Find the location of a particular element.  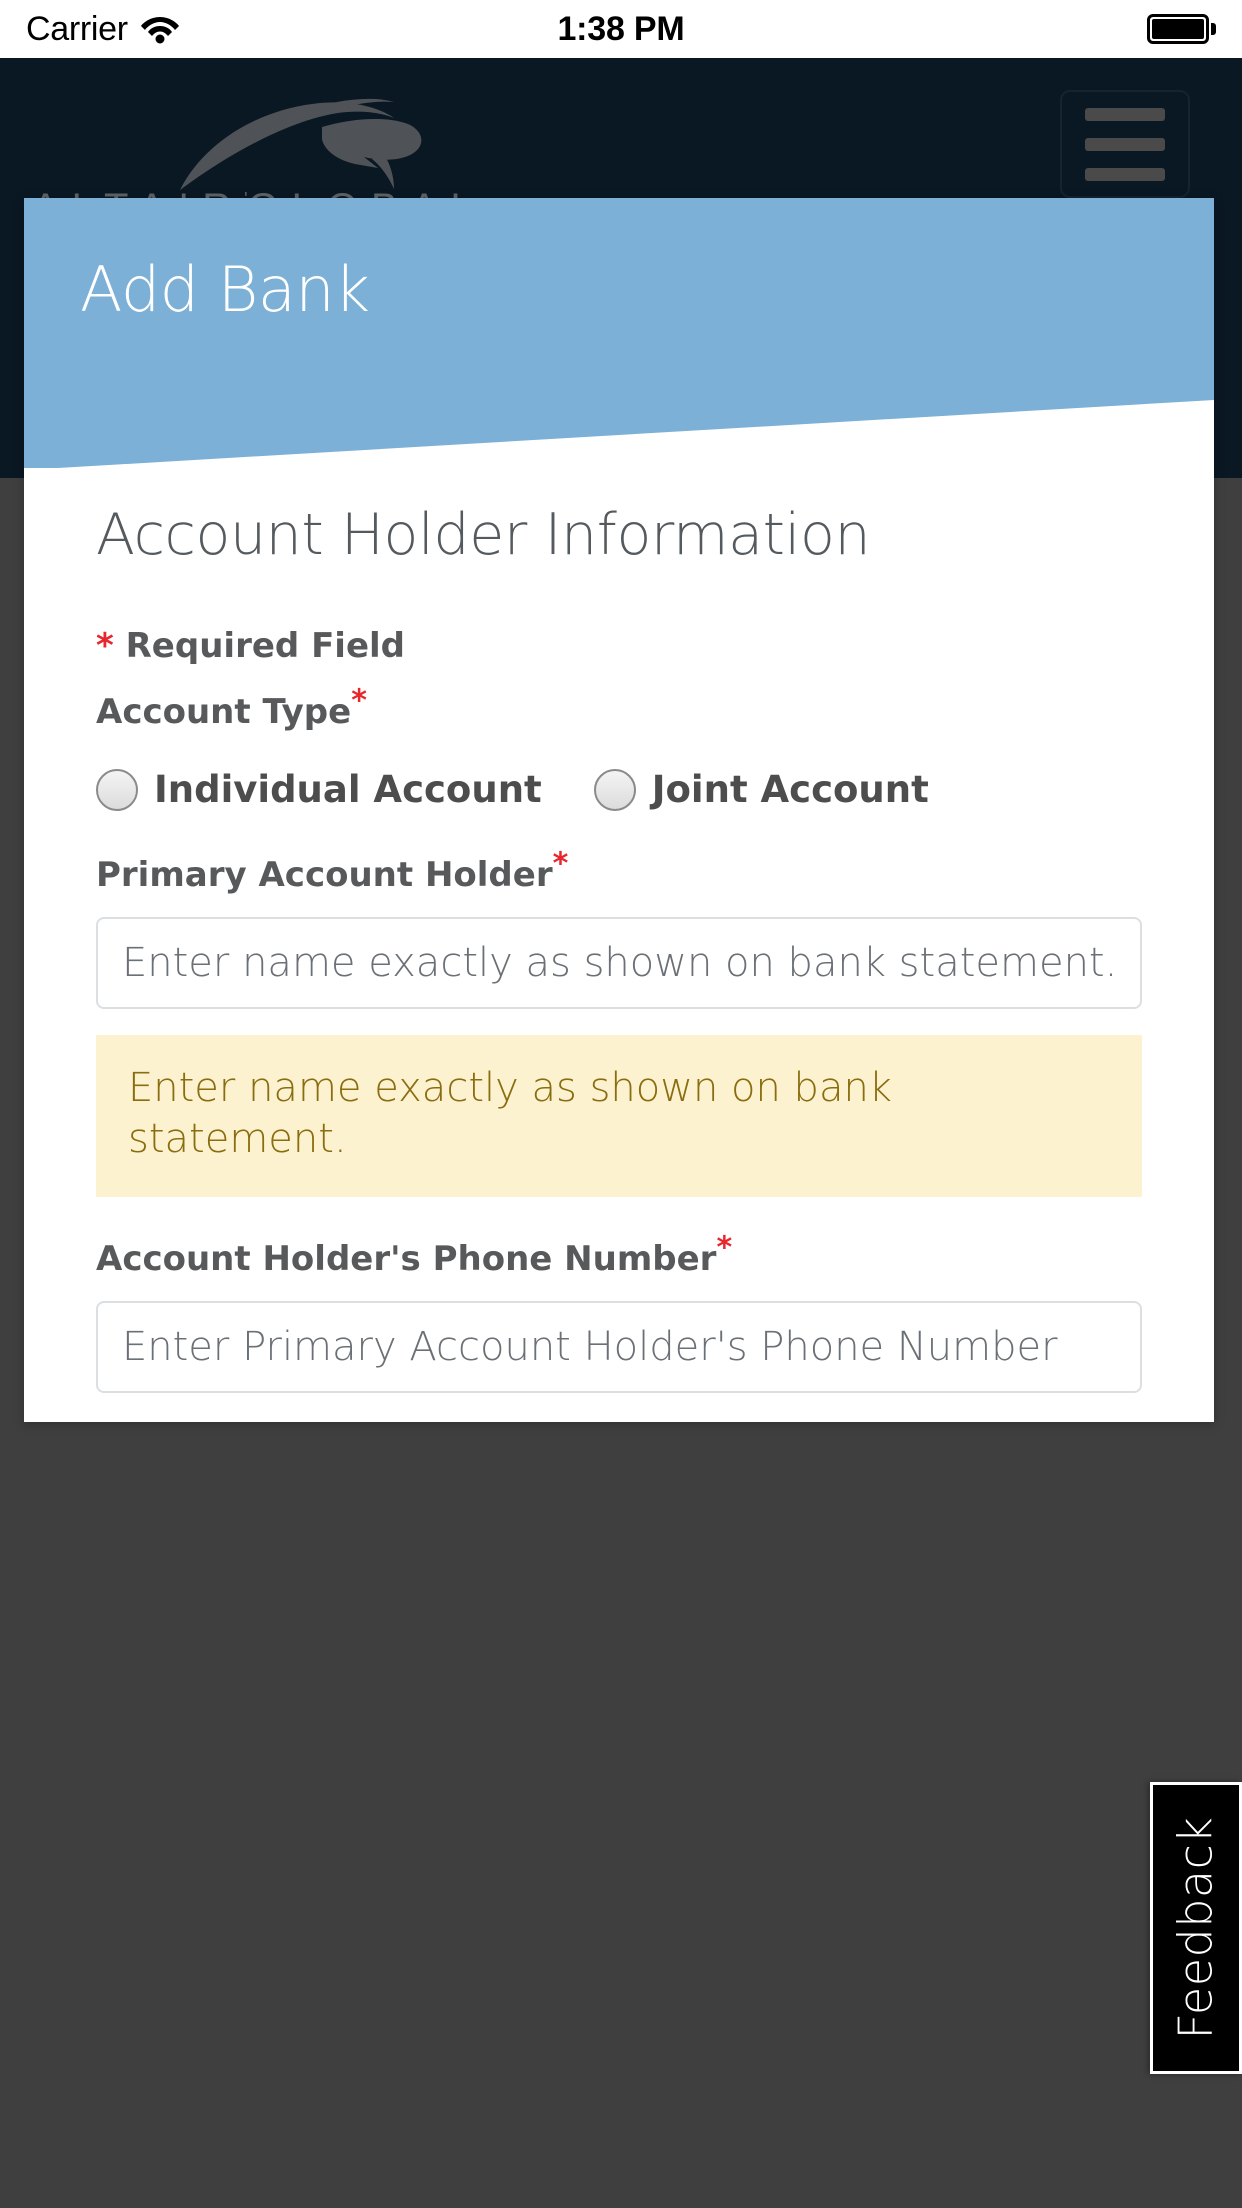

feedback-tab-label: Feedback is located at coordinates (1196, 1928).